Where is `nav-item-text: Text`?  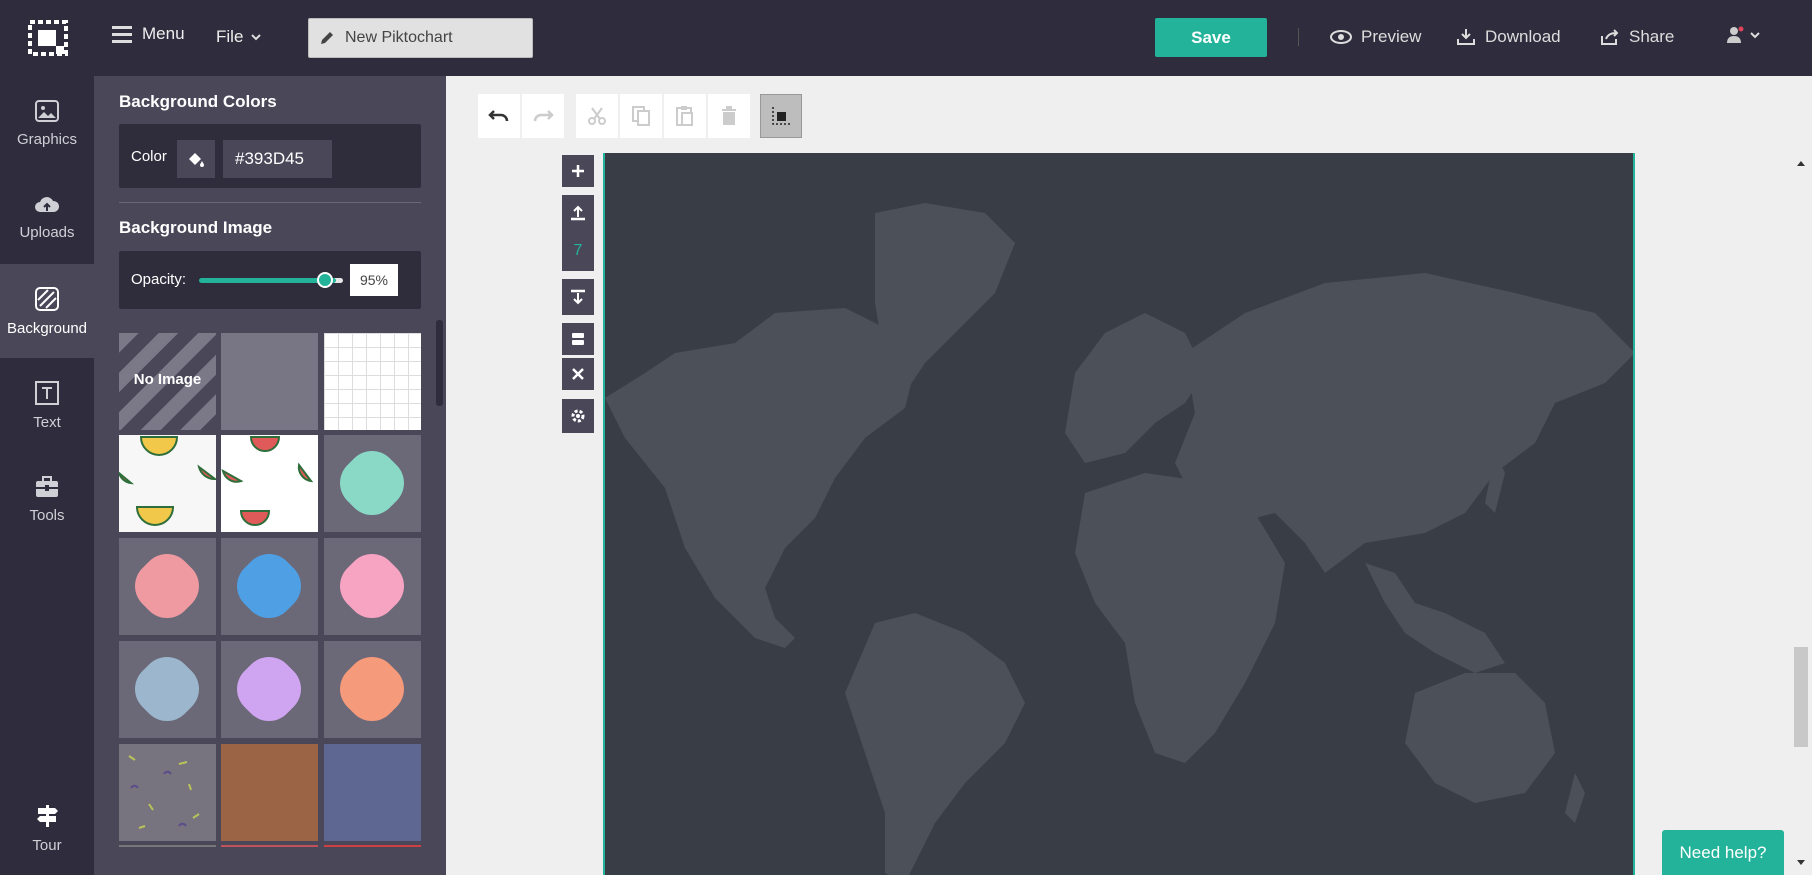
nav-item-text: Text is located at coordinates (47, 405).